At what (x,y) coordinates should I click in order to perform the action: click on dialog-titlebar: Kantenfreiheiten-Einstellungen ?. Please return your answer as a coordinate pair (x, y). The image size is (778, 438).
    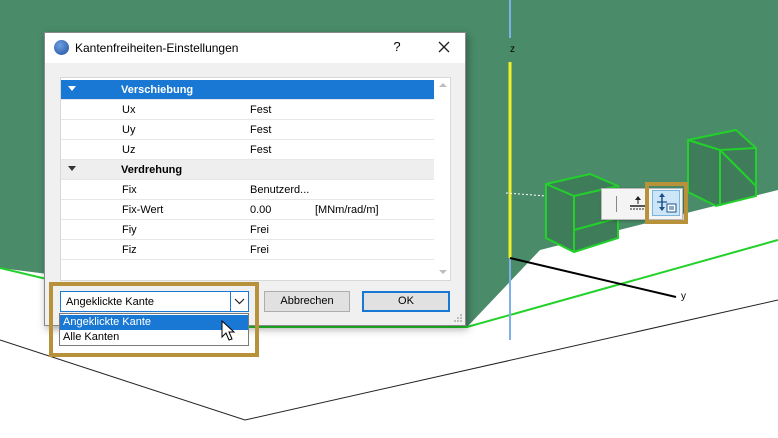
    Looking at the image, I should click on (255, 48).